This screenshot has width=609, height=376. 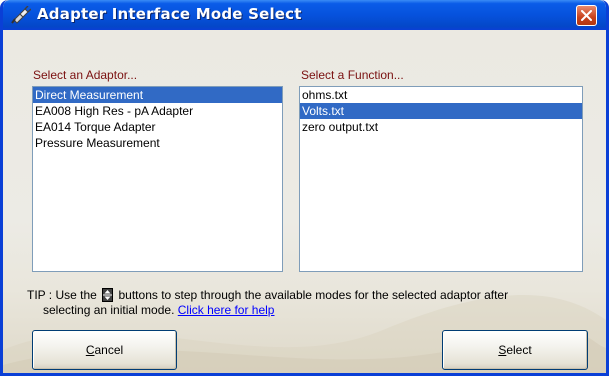 What do you see at coordinates (109, 310) in the screenshot?
I see `tip-line-2-text: selecting an initial mode.` at bounding box center [109, 310].